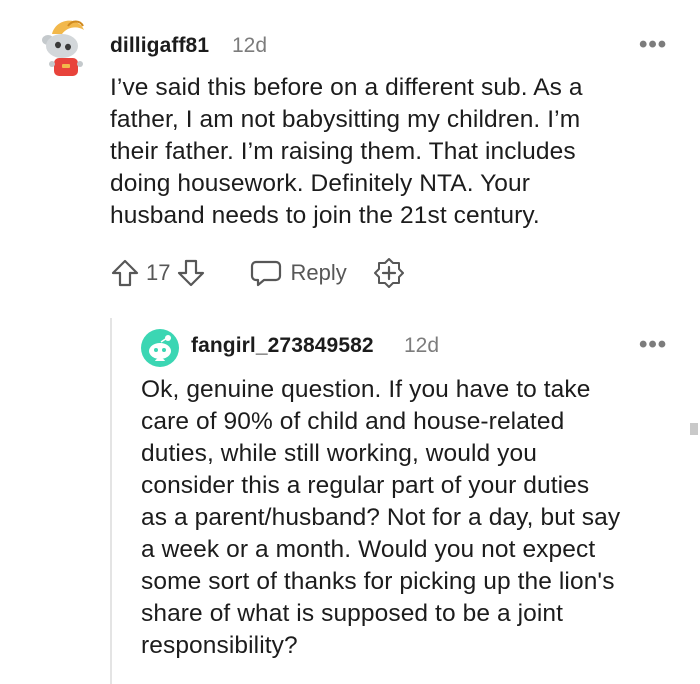  I want to click on comment-line: share of what is supposed to be a joint, so click(352, 613).